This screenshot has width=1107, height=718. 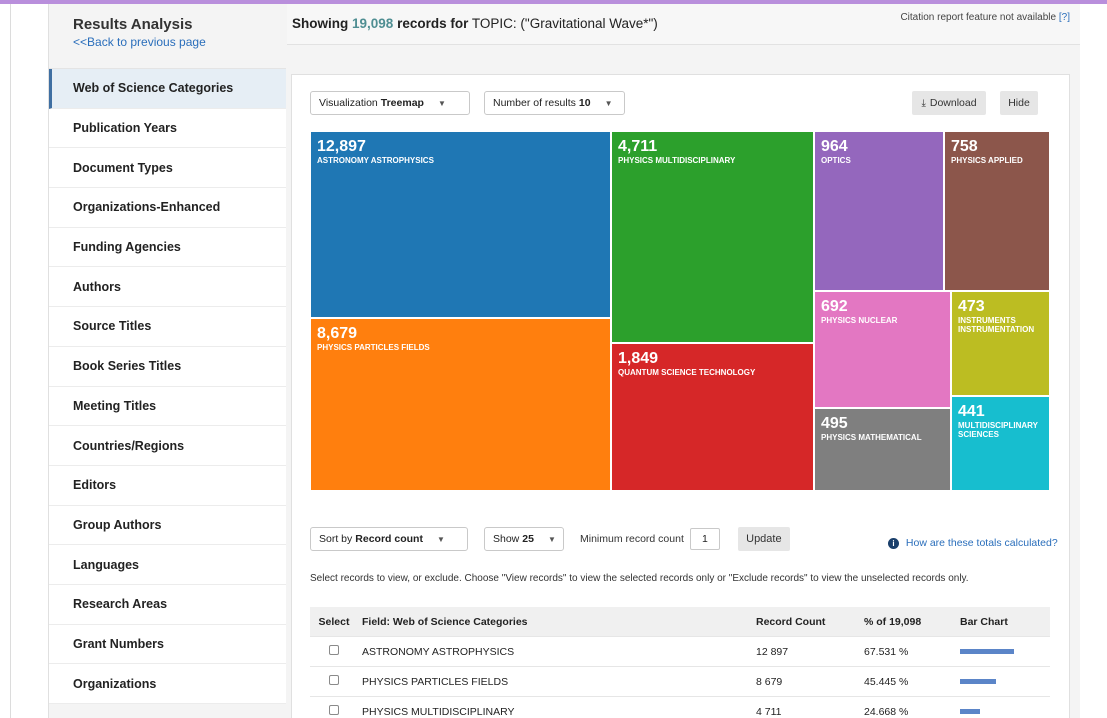 I want to click on right-rail, so click(x=1094, y=361).